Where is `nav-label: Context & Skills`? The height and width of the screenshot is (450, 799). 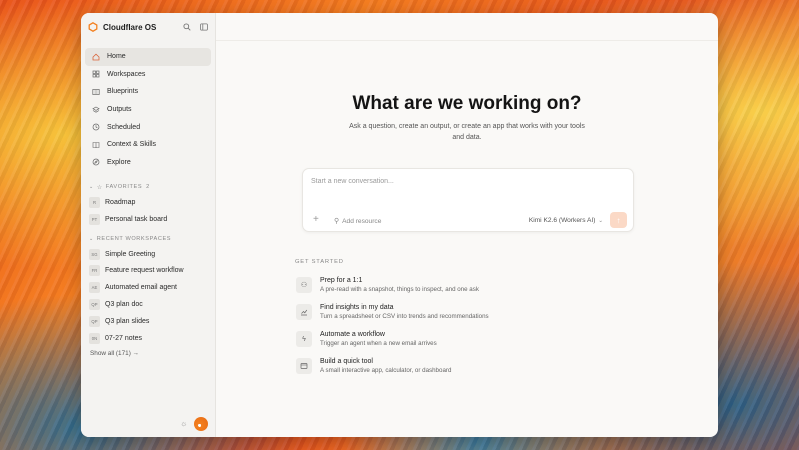 nav-label: Context & Skills is located at coordinates (132, 145).